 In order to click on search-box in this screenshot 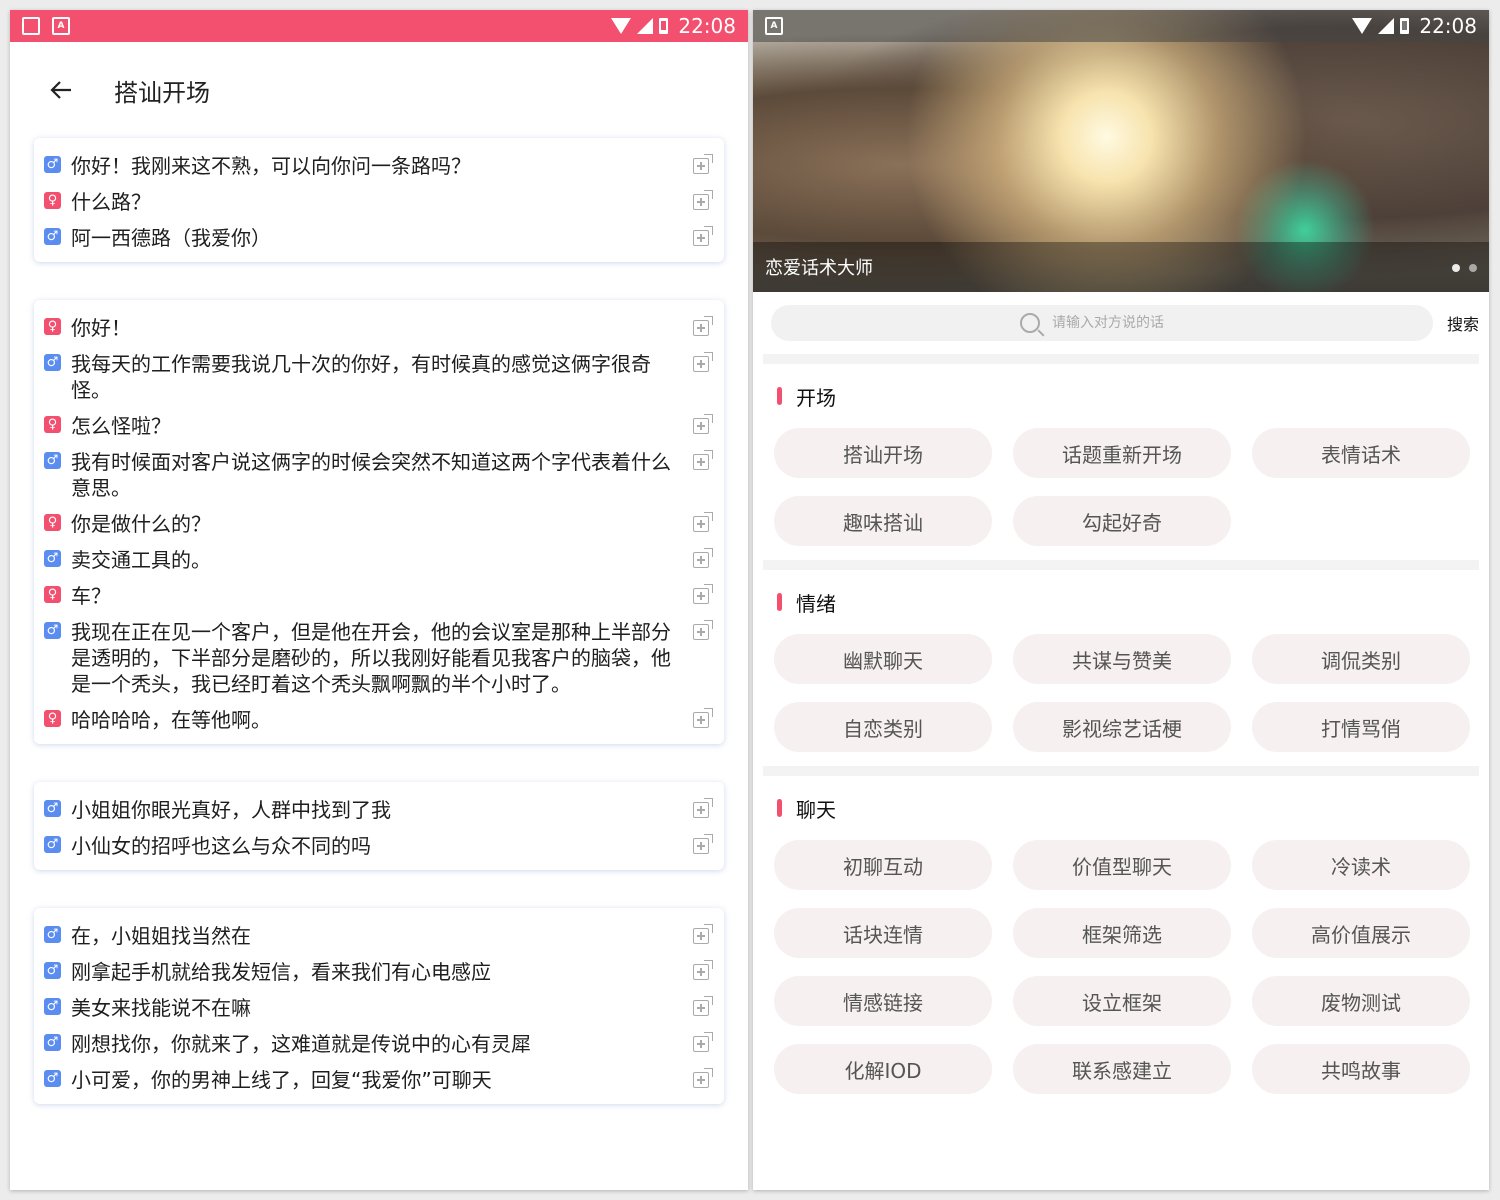, I will do `click(1102, 323)`.